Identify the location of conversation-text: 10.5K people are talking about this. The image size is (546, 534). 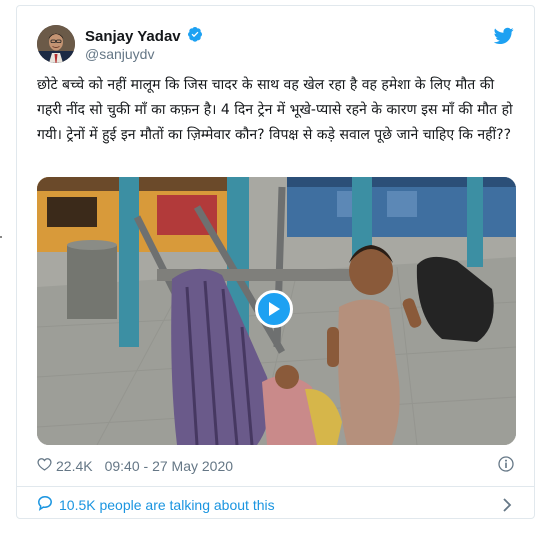
(167, 505).